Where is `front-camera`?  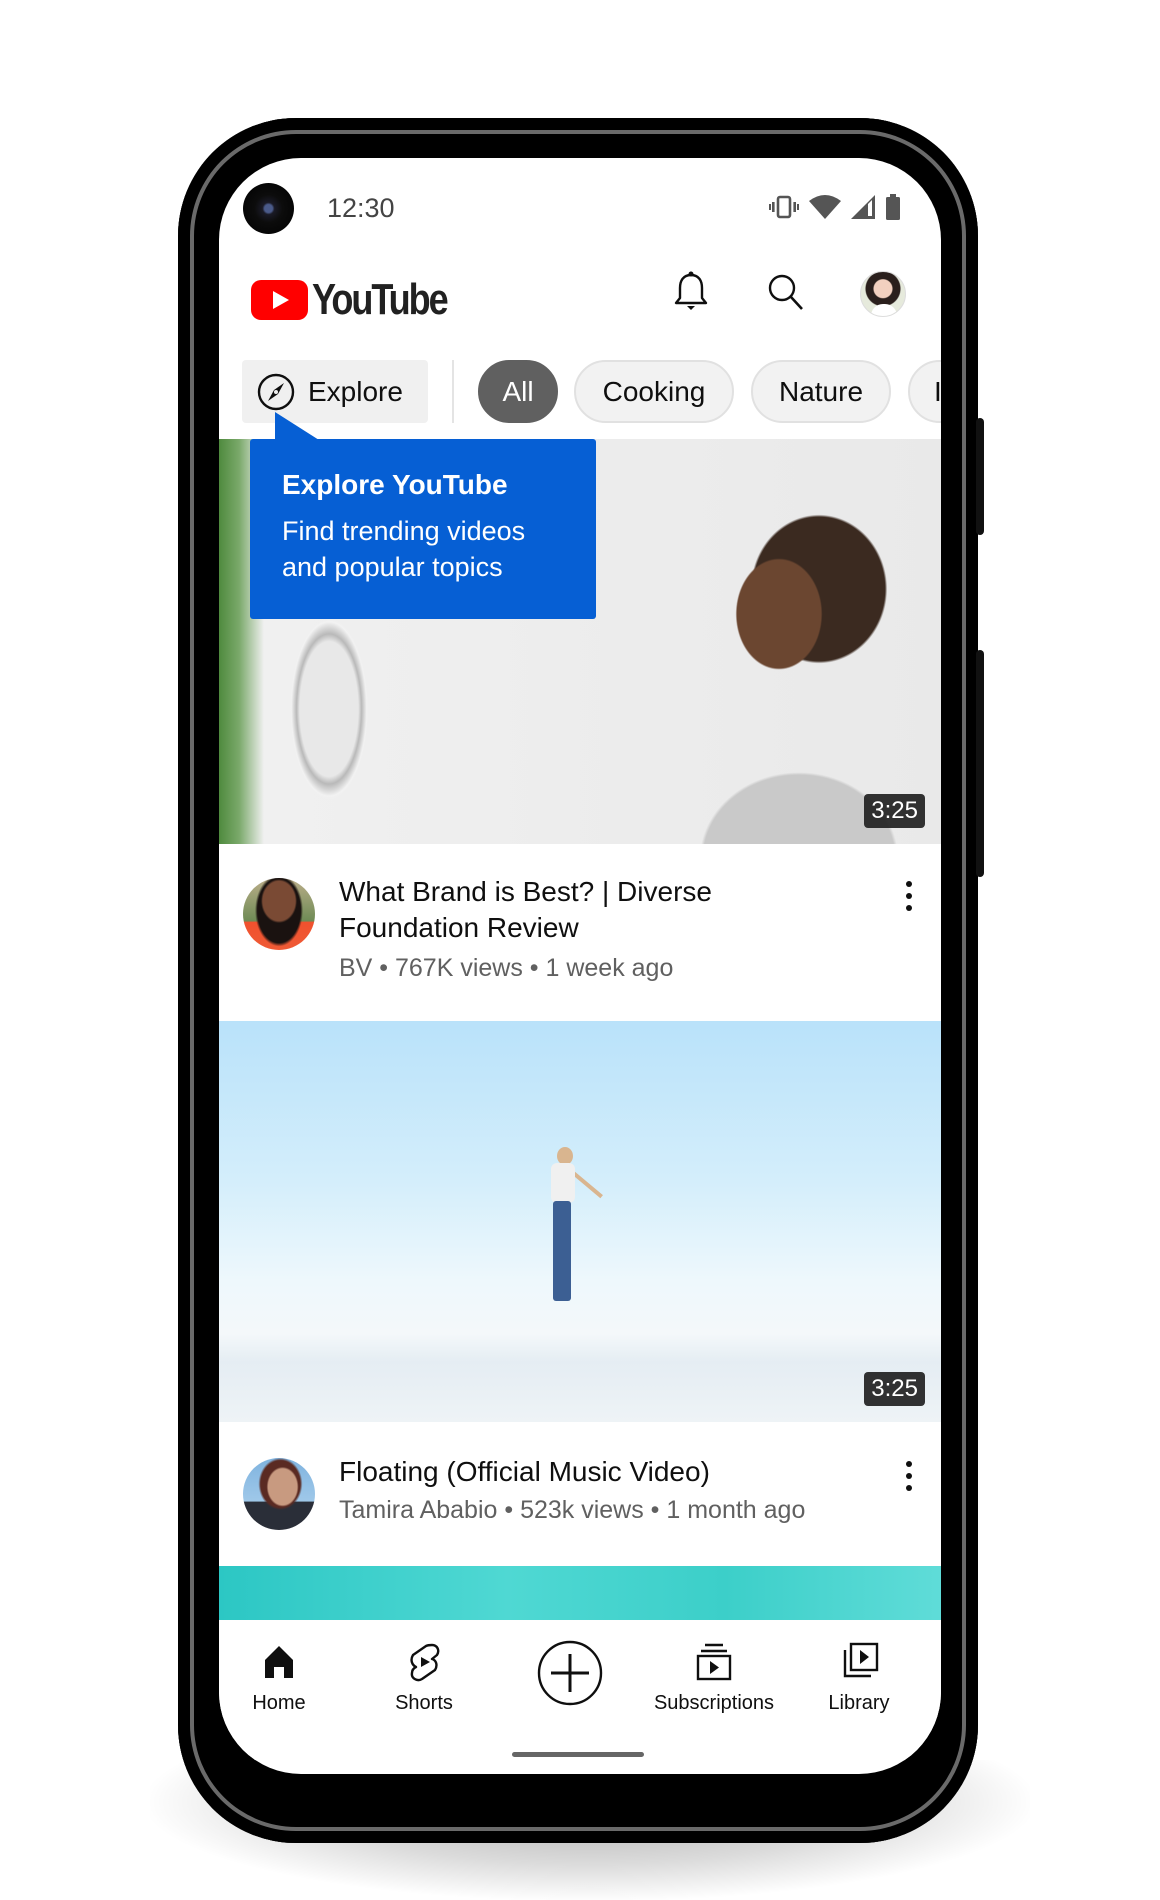 front-camera is located at coordinates (268, 208).